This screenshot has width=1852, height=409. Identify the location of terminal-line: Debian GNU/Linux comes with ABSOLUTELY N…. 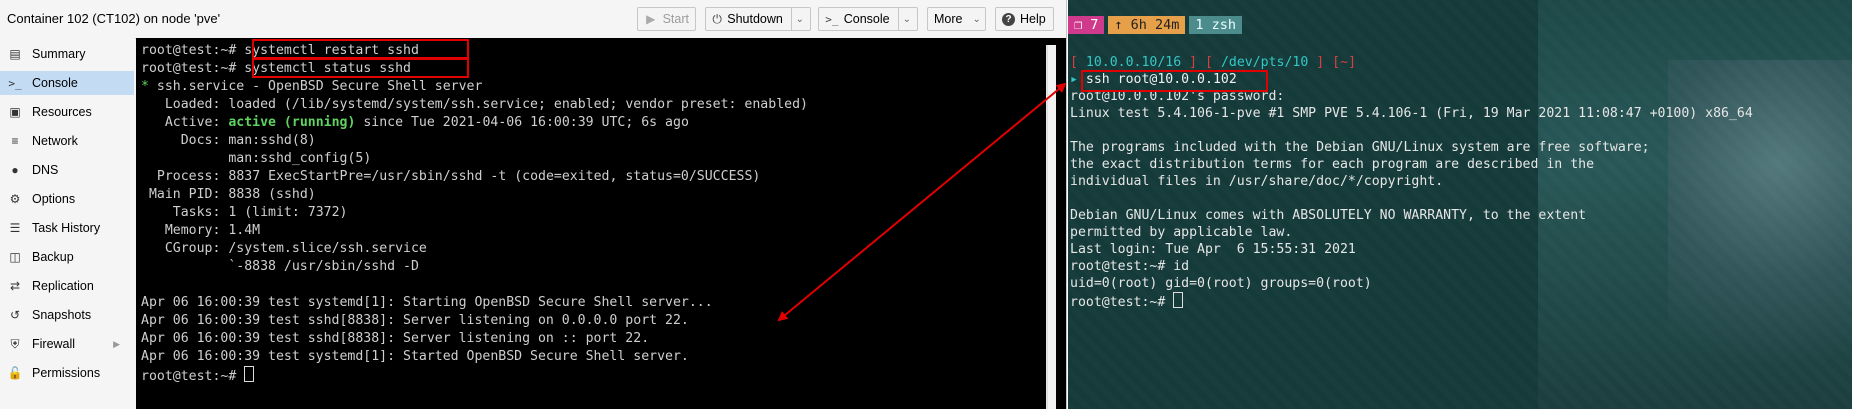
(1328, 215).